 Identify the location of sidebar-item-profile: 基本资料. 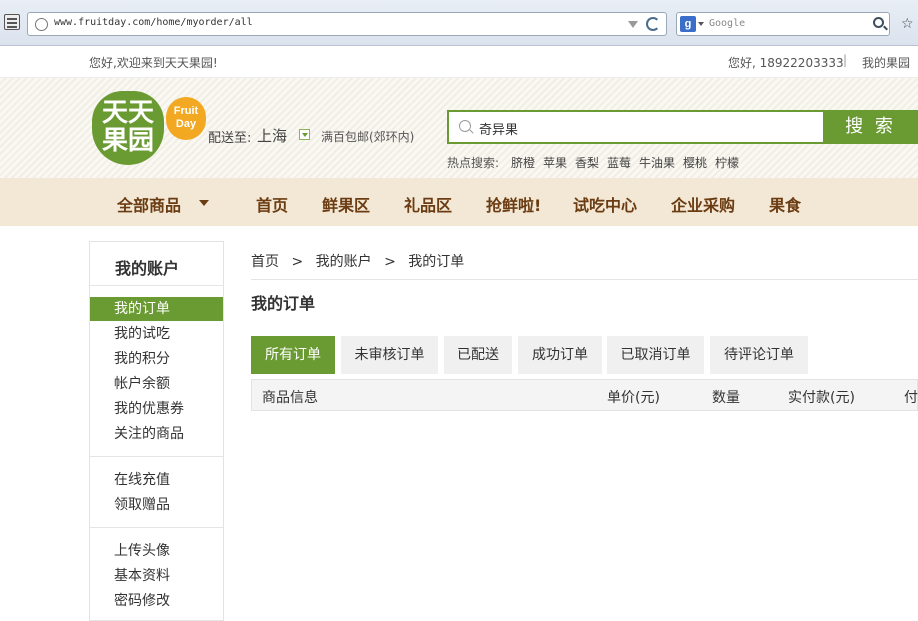
(156, 576).